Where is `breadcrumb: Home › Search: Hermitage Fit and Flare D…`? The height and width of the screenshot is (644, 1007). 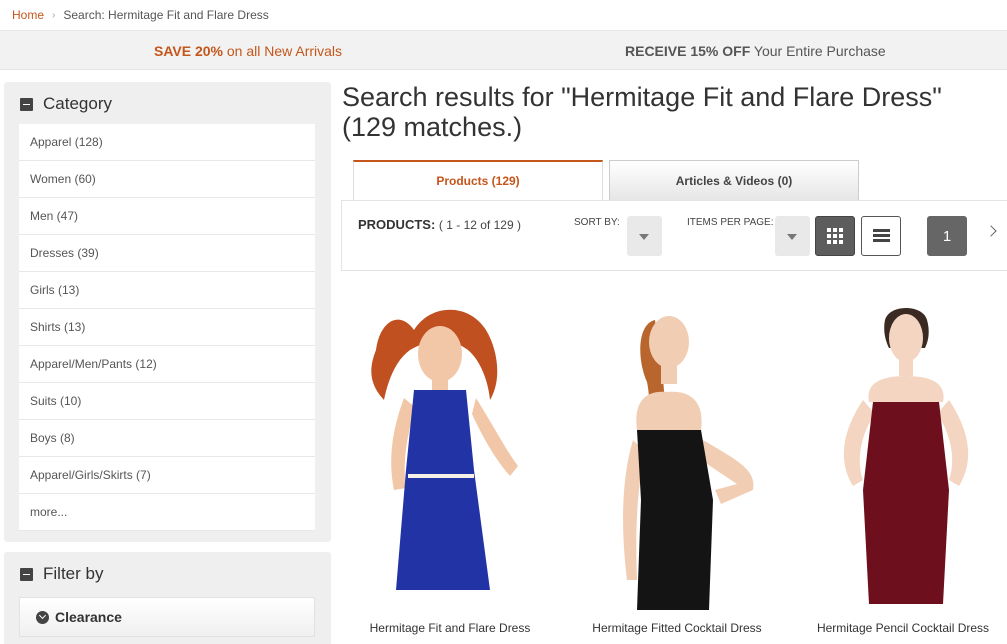 breadcrumb: Home › Search: Hermitage Fit and Flare D… is located at coordinates (140, 15).